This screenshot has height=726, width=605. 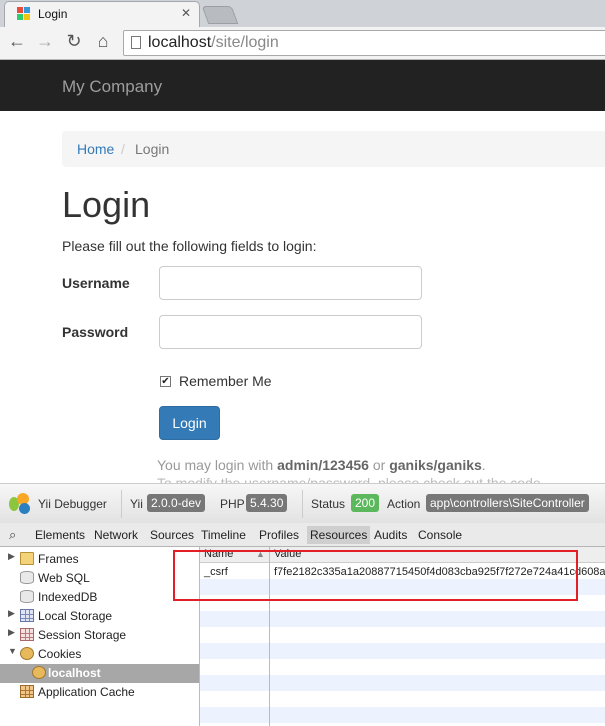 I want to click on yii-version-badge: 2.0.0-dev, so click(x=176, y=503).